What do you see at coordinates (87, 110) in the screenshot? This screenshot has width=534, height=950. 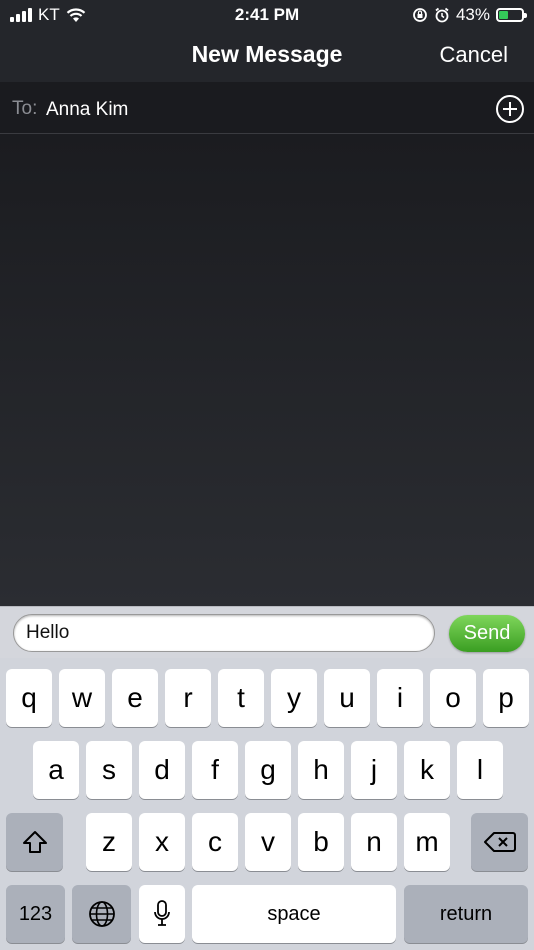 I see `recipient-value: Anna Kim` at bounding box center [87, 110].